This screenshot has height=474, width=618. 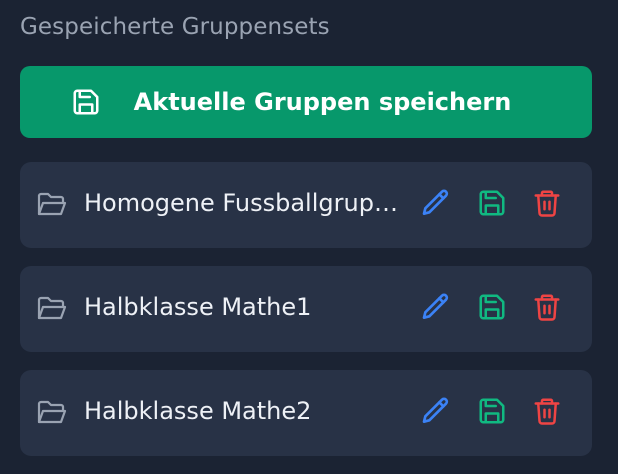 I want to click on save-current-groups-label: Aktuelle Gruppen speichern, so click(x=322, y=102).